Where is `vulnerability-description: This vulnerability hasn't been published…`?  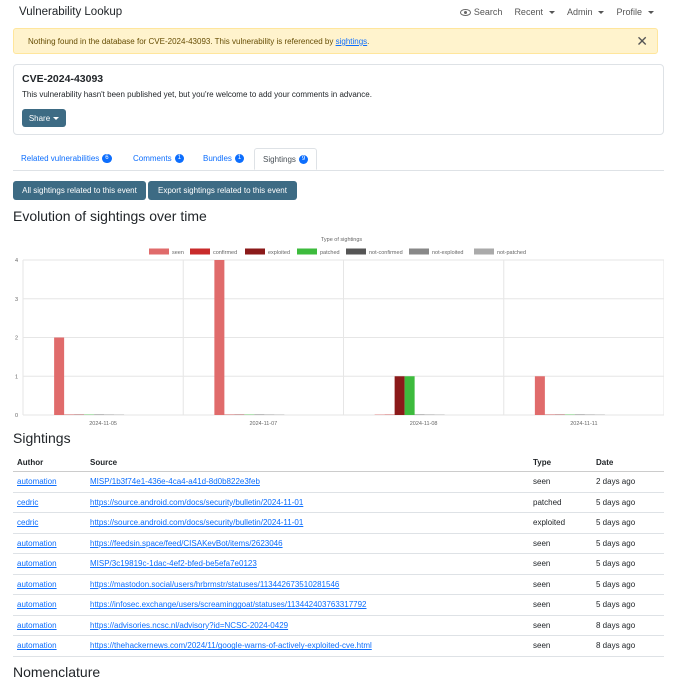 vulnerability-description: This vulnerability hasn't been published… is located at coordinates (197, 94).